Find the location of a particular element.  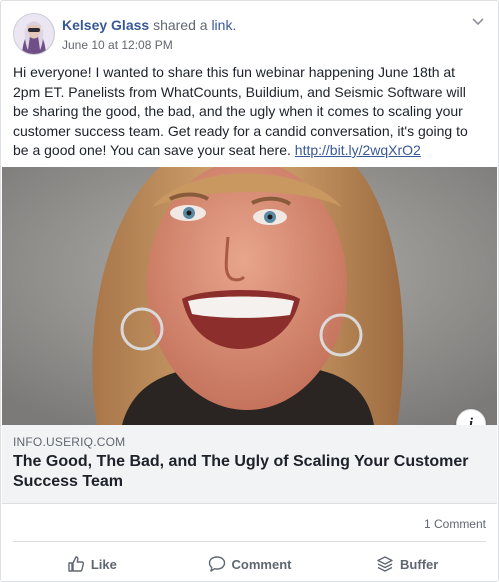

author-line: Kelsey Glass shared a link. is located at coordinates (149, 25).